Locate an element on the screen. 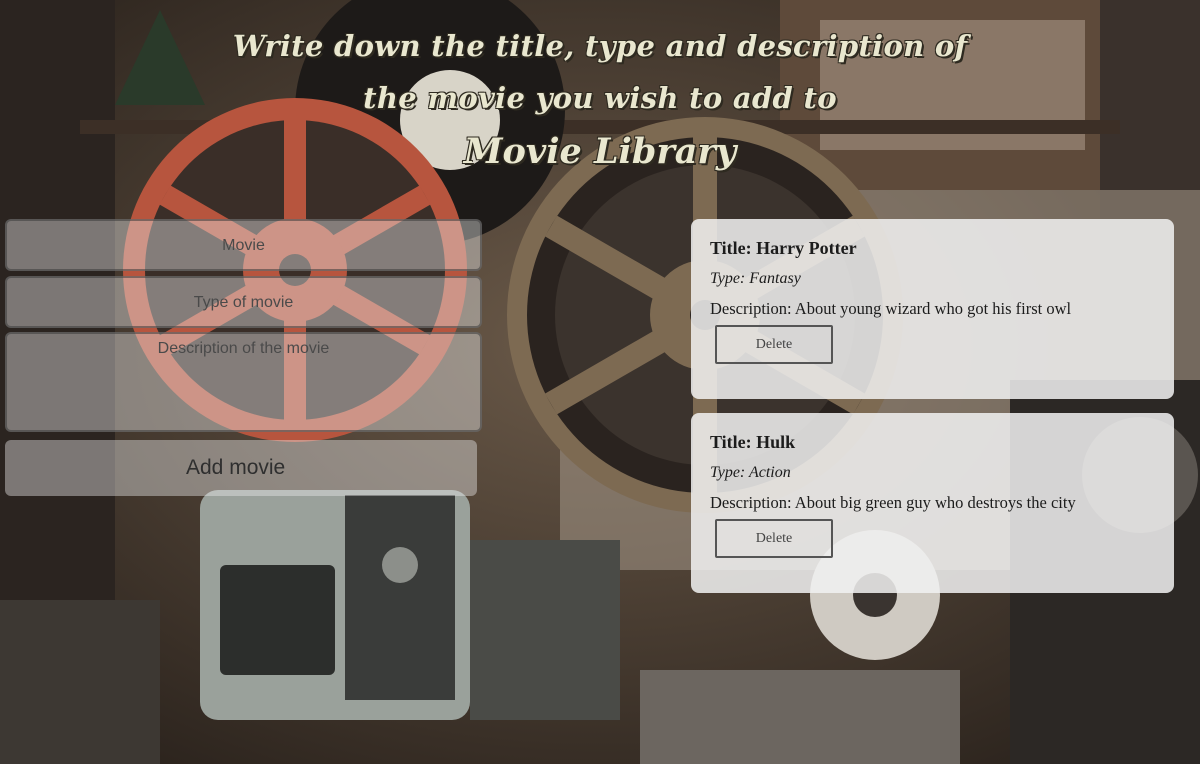 The height and width of the screenshot is (764, 1200). add-movie-button: Add movie is located at coordinates (241, 468).